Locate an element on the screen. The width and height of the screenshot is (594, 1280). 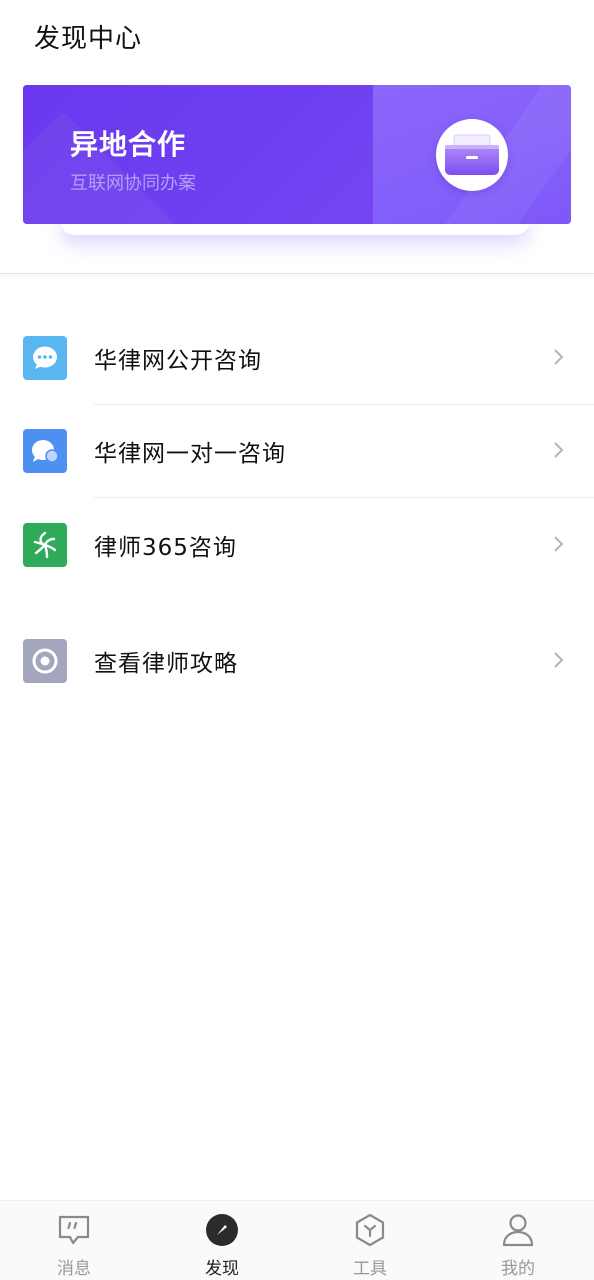
page-title: 发现中心 is located at coordinates (88, 39).